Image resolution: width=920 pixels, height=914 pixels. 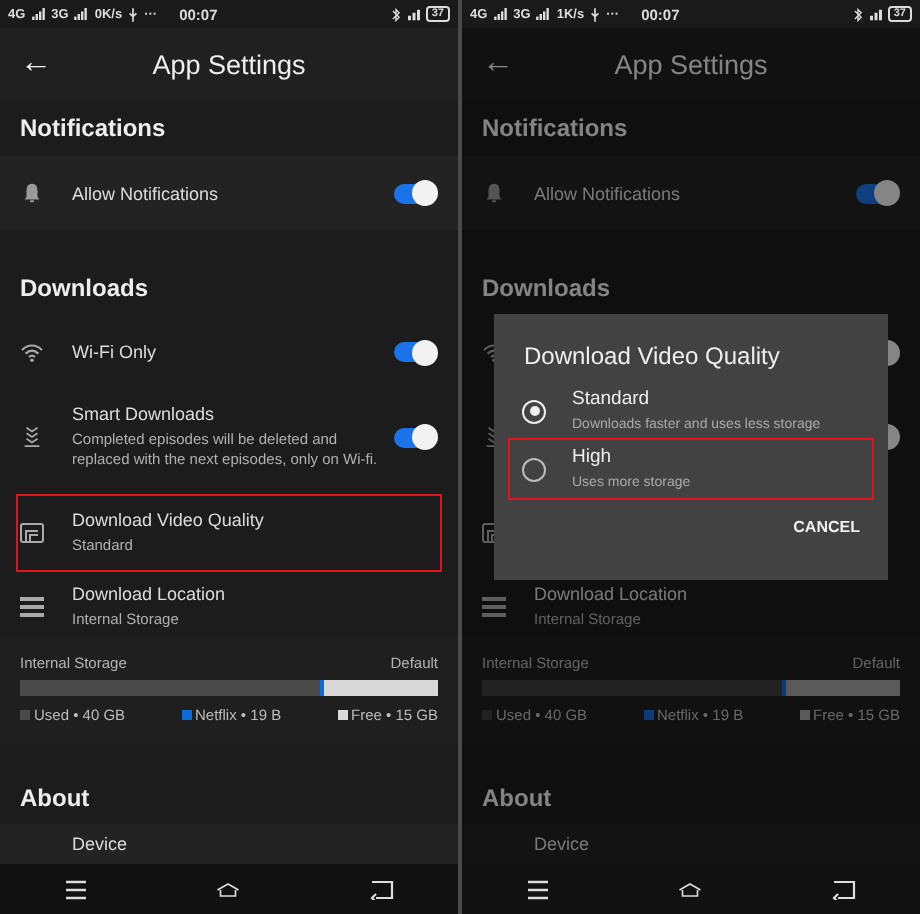 I want to click on row-label: Smart Downloads, so click(x=144, y=414).